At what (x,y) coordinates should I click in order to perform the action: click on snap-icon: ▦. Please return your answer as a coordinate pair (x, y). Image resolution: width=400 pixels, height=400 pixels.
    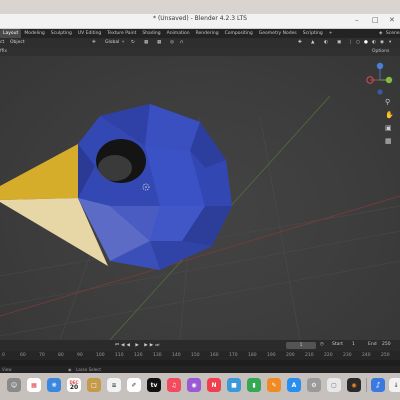
    Looking at the image, I should click on (146, 42).